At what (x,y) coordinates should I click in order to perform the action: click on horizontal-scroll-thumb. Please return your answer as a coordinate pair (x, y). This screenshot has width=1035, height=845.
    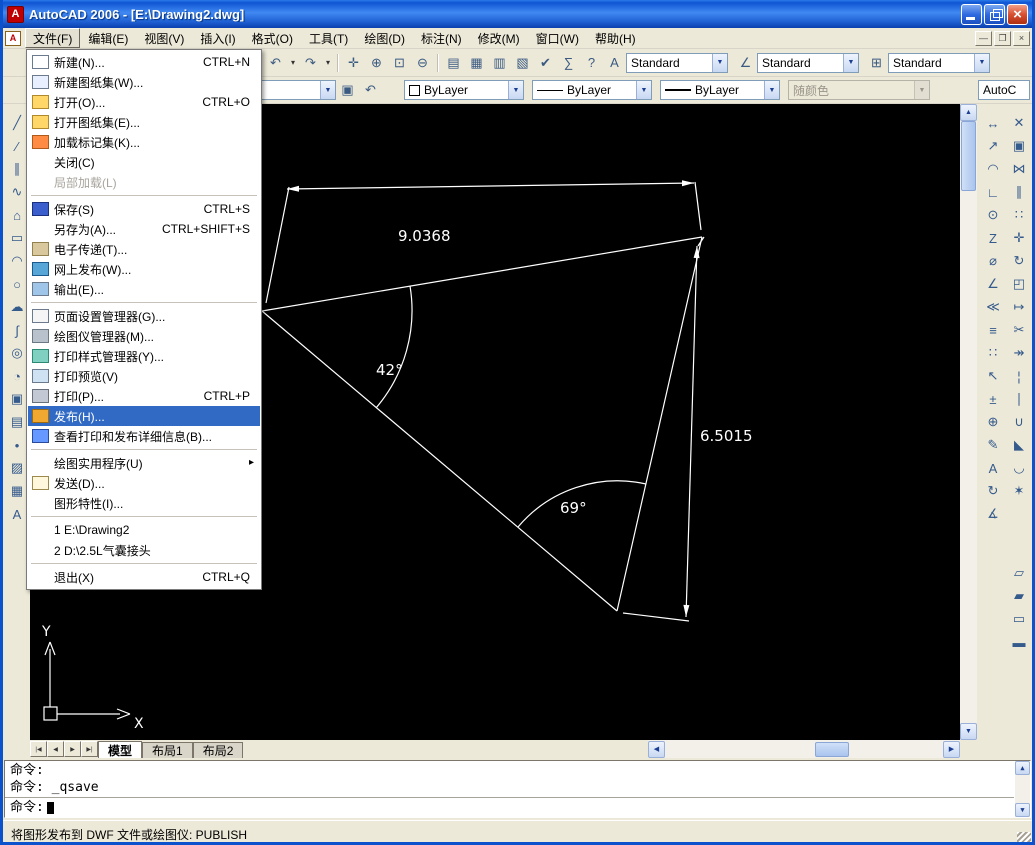
    Looking at the image, I should click on (832, 749).